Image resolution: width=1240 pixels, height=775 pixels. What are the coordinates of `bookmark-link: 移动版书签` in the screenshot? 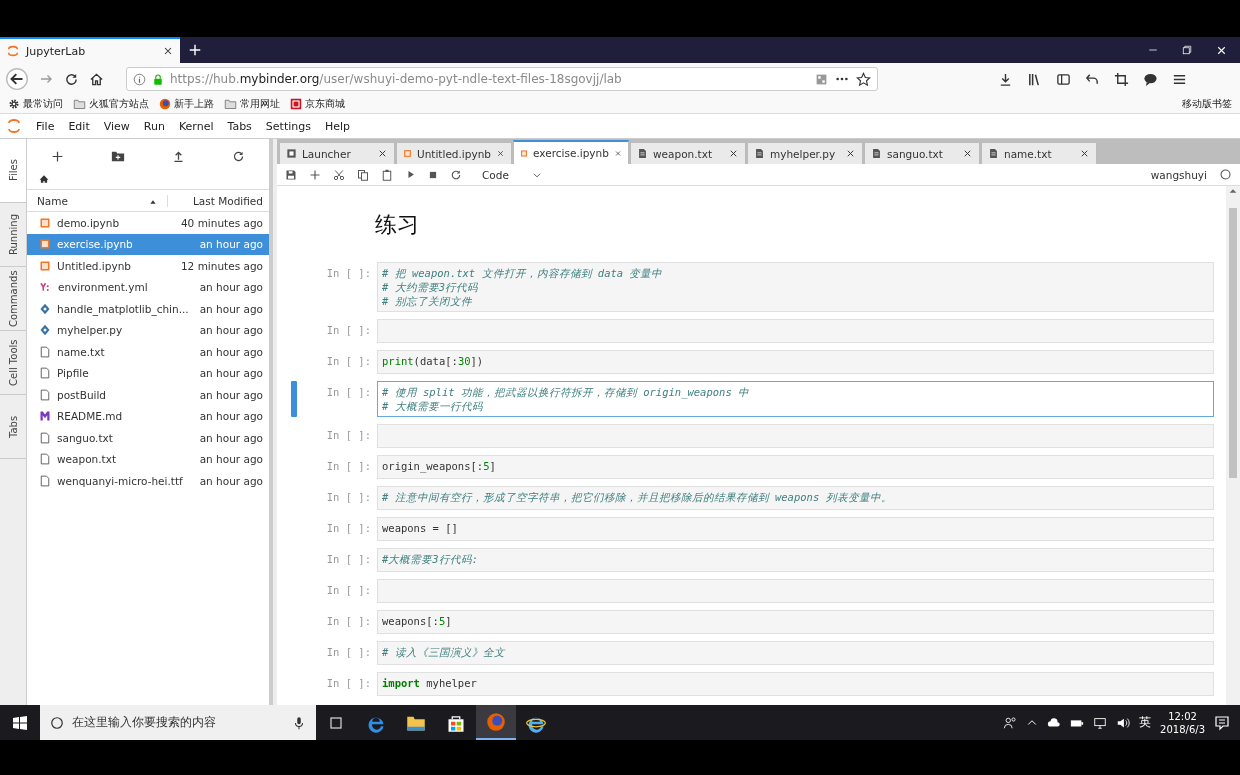 It's located at (1207, 104).